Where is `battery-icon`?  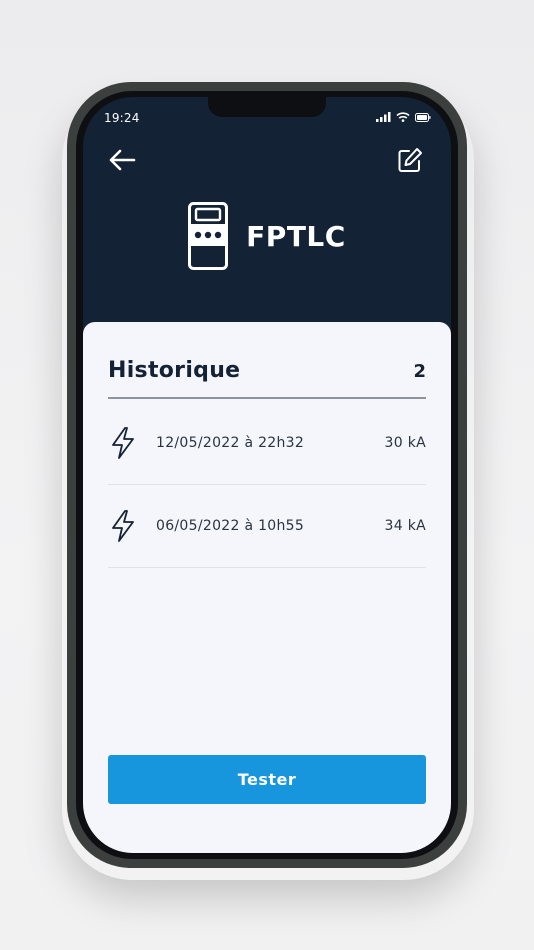
battery-icon is located at coordinates (423, 117).